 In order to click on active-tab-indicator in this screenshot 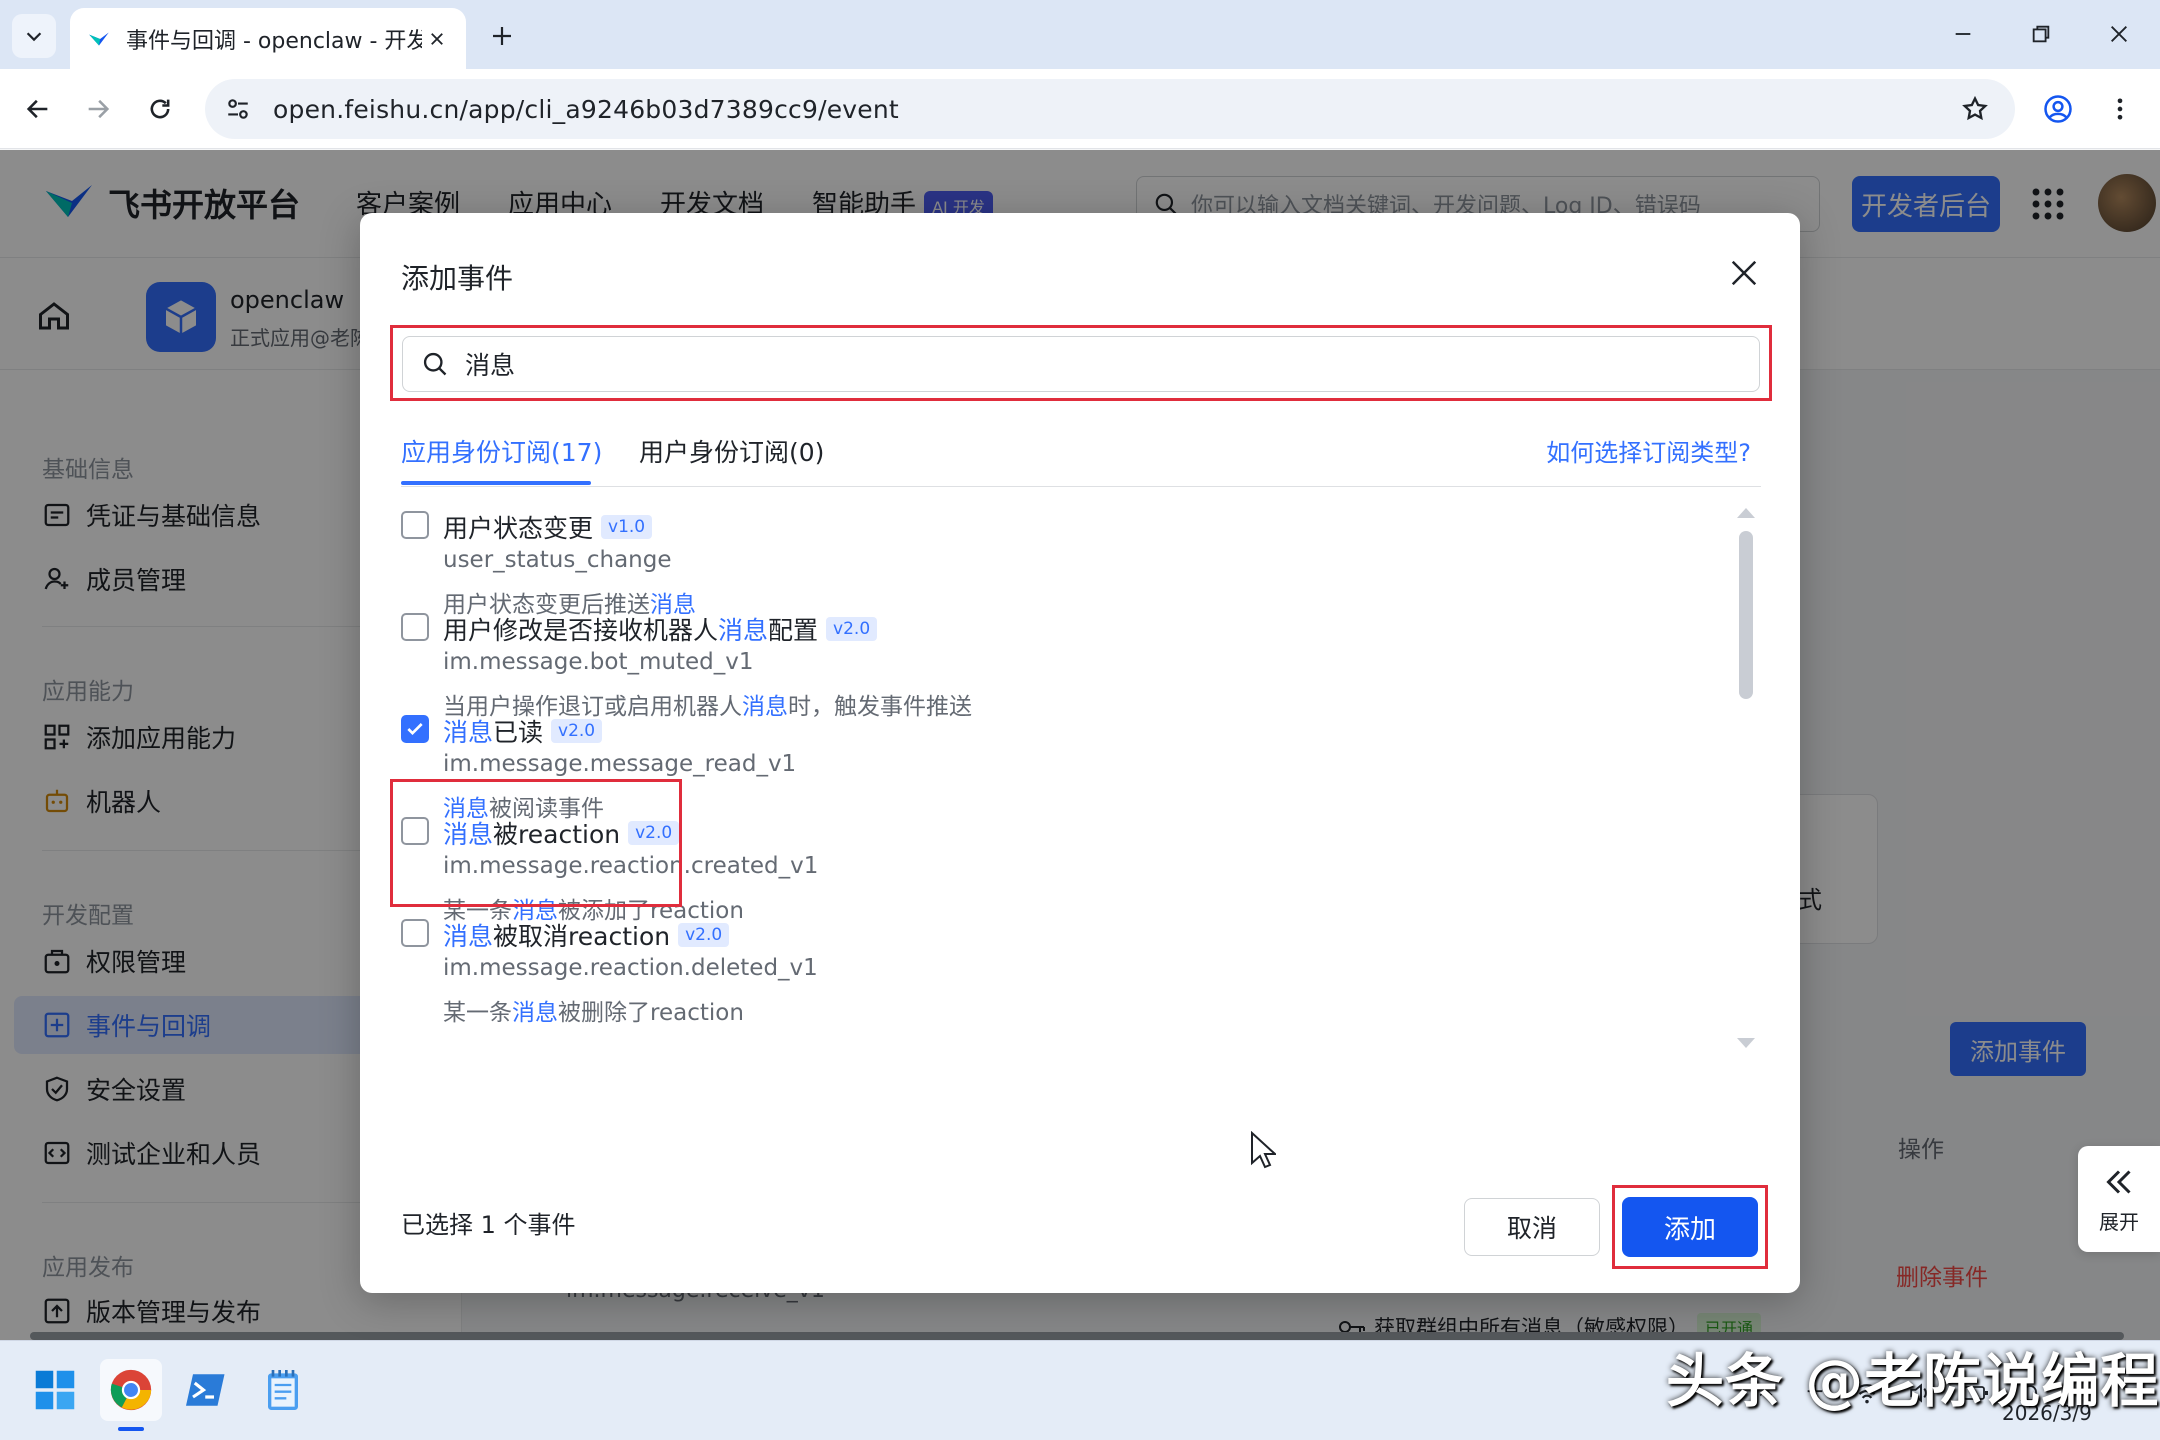, I will do `click(496, 483)`.